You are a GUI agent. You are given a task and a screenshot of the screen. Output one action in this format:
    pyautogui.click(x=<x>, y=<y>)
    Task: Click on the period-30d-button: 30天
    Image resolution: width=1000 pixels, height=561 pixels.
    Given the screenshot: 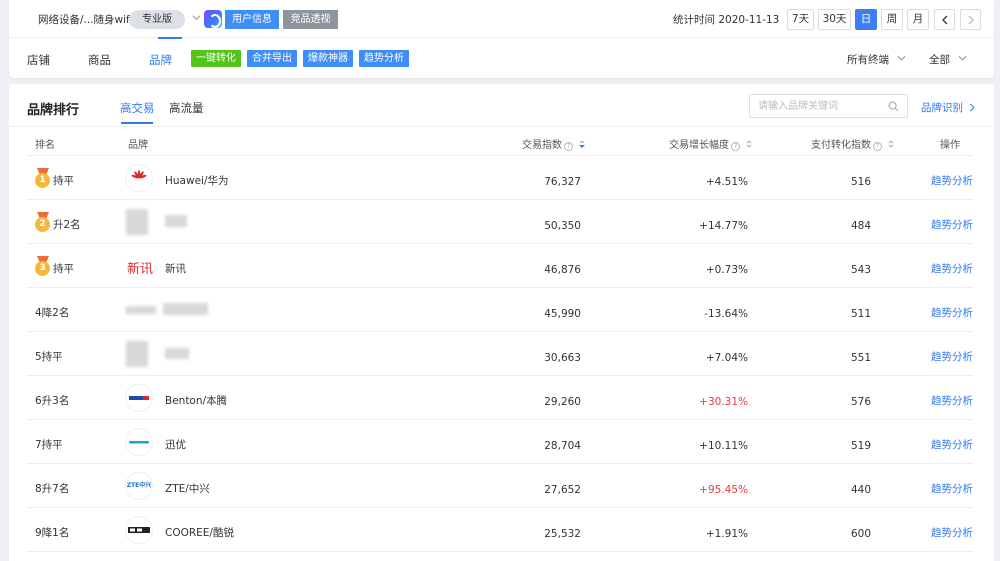 What is the action you would take?
    pyautogui.click(x=834, y=19)
    